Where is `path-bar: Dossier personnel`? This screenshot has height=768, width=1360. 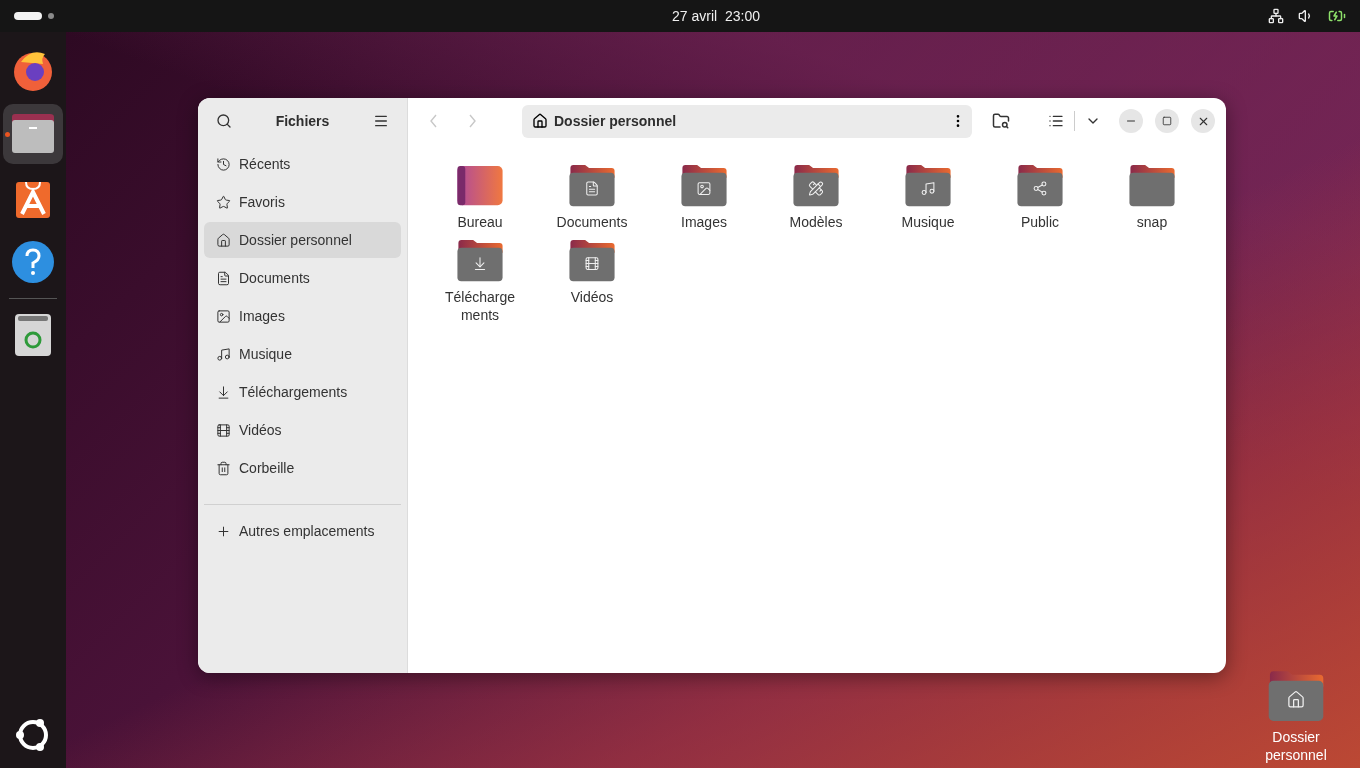 path-bar: Dossier personnel is located at coordinates (747, 121).